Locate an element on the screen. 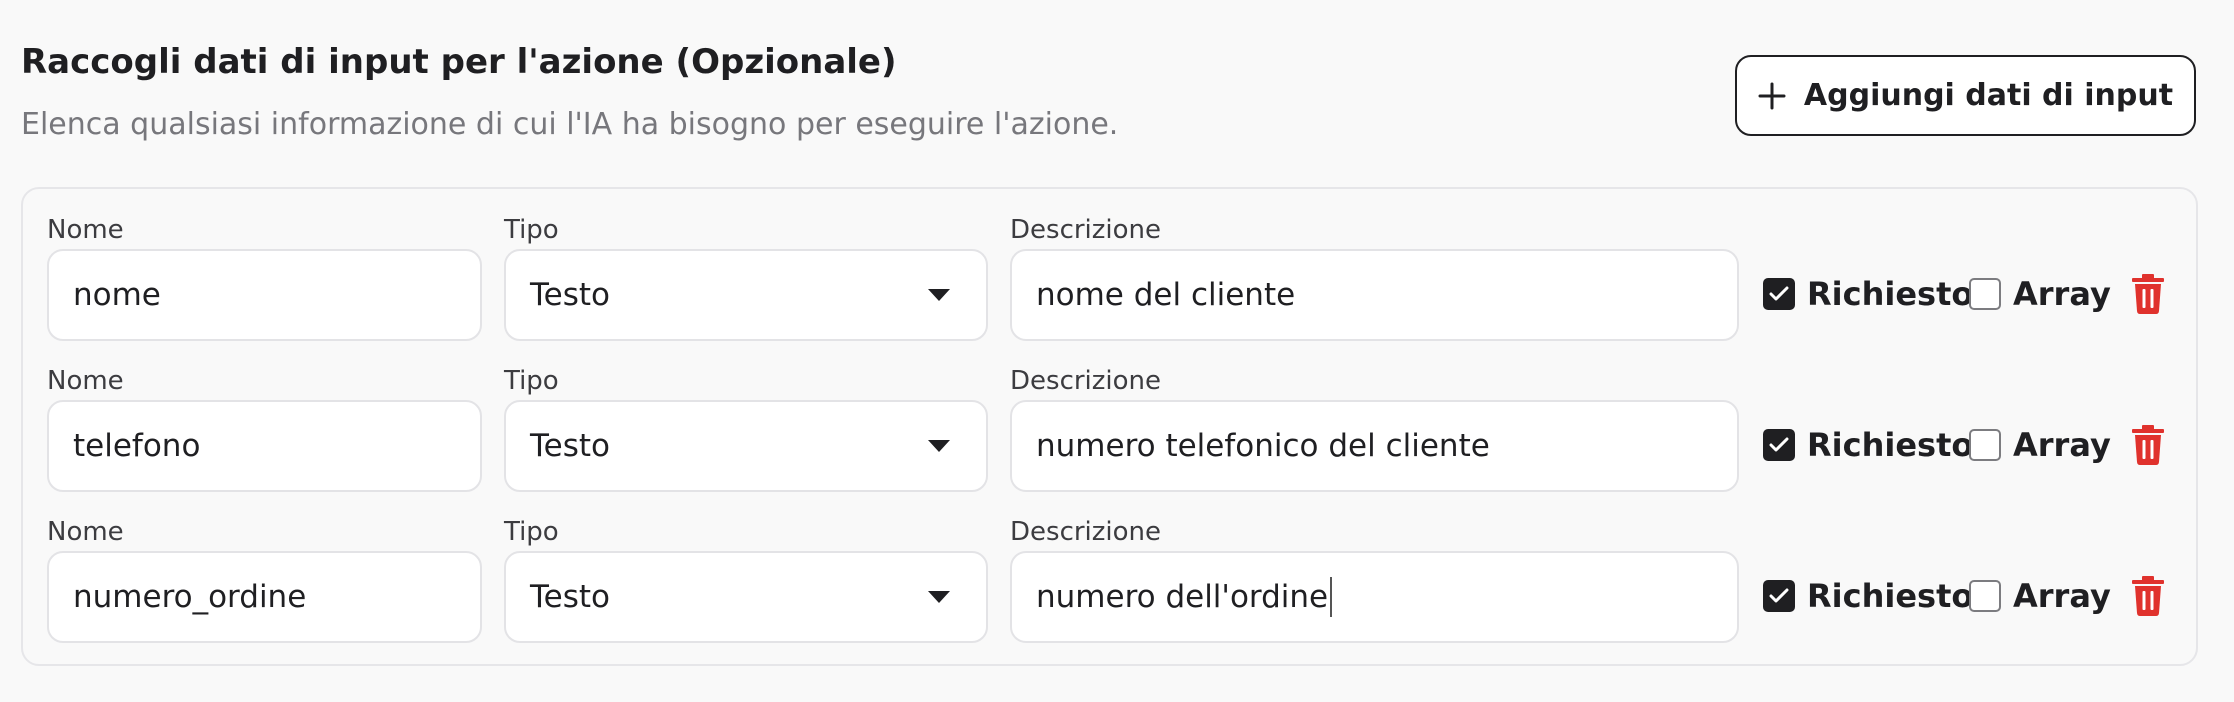  name-input: telefono is located at coordinates (264, 446).